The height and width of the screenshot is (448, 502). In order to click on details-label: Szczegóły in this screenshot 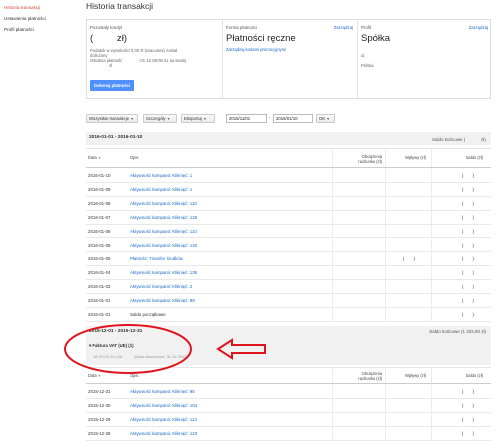, I will do `click(156, 118)`.